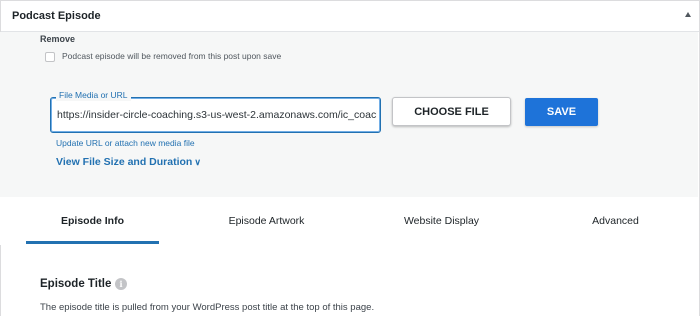  What do you see at coordinates (92, 221) in the screenshot?
I see `tab-episode-info: Episode Info` at bounding box center [92, 221].